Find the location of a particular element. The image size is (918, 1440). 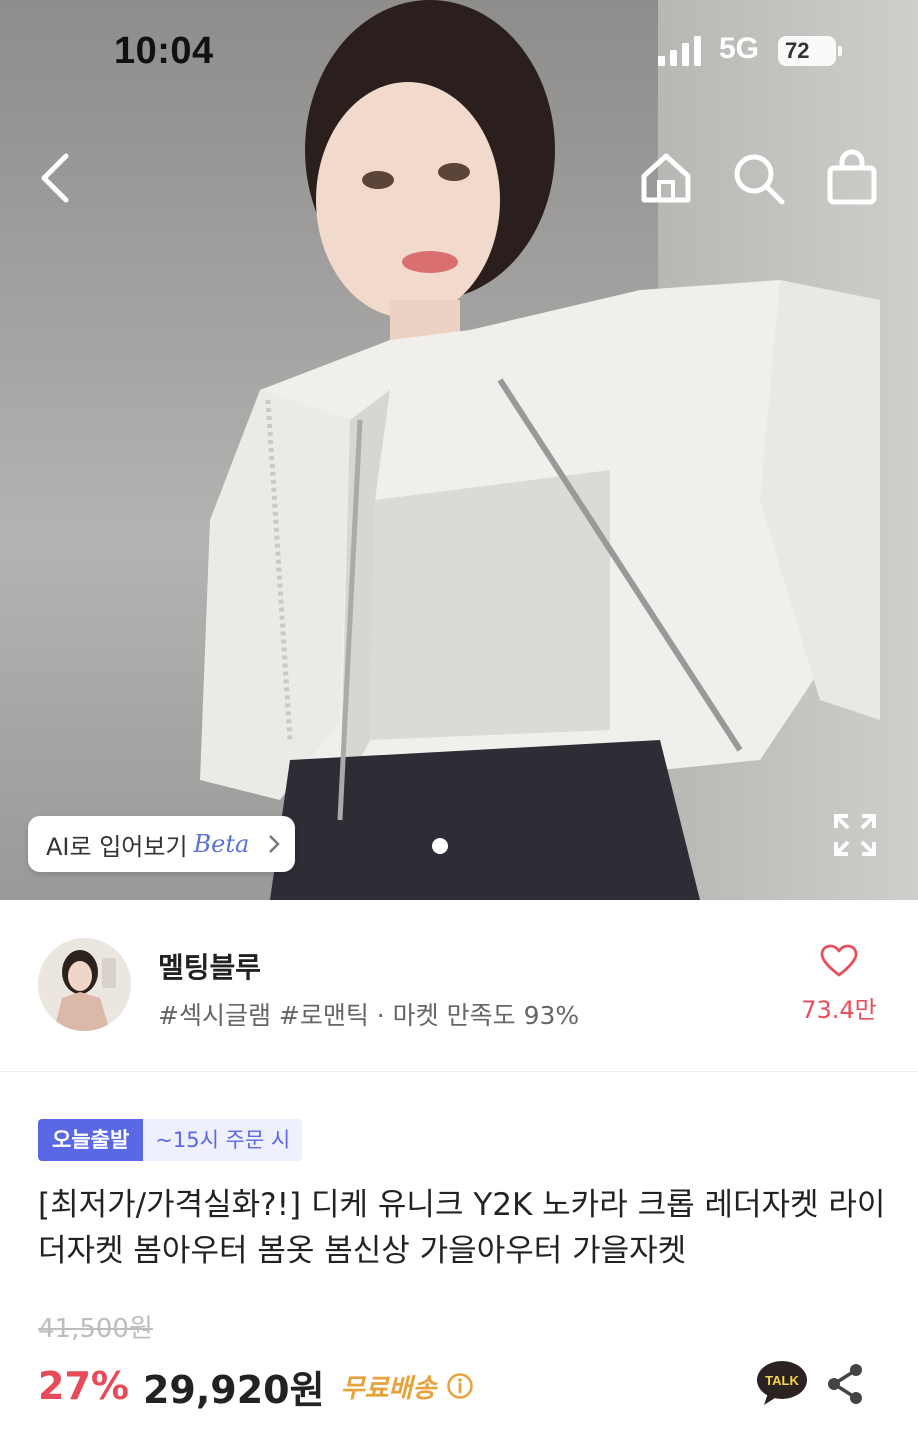

beta-label: Beta is located at coordinates (221, 844).